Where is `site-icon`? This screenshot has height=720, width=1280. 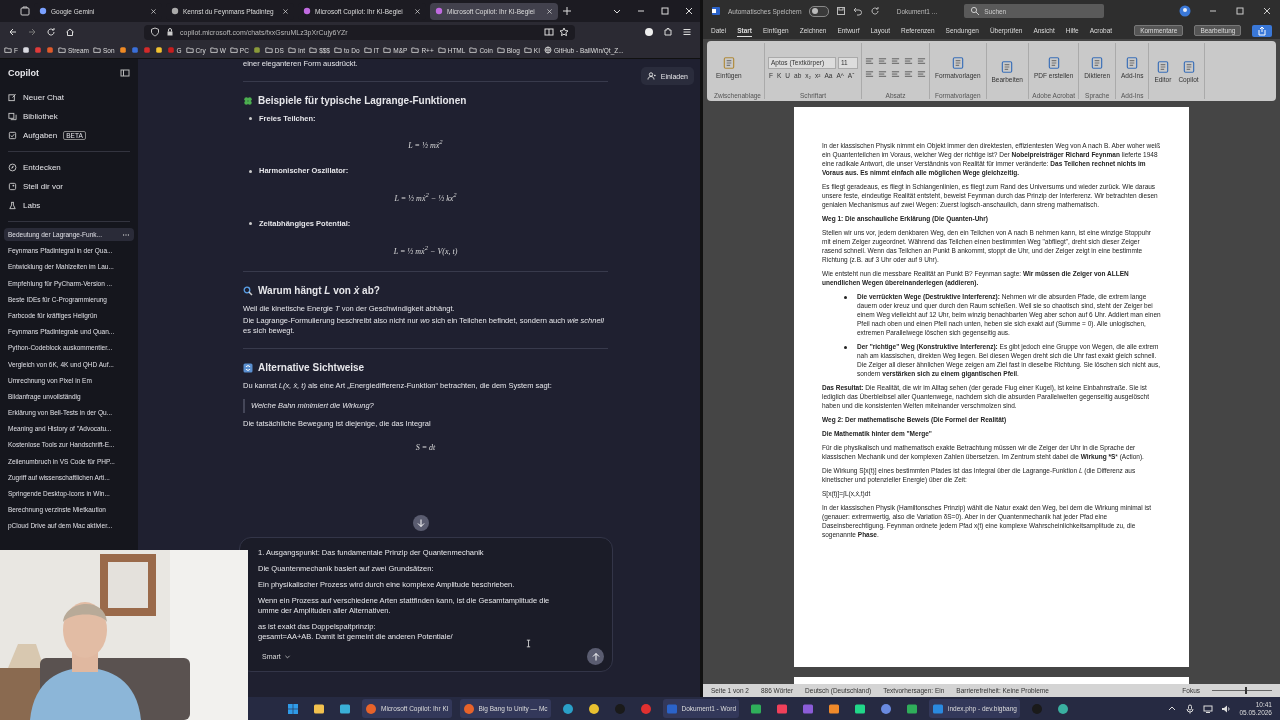 site-icon is located at coordinates (256, 50).